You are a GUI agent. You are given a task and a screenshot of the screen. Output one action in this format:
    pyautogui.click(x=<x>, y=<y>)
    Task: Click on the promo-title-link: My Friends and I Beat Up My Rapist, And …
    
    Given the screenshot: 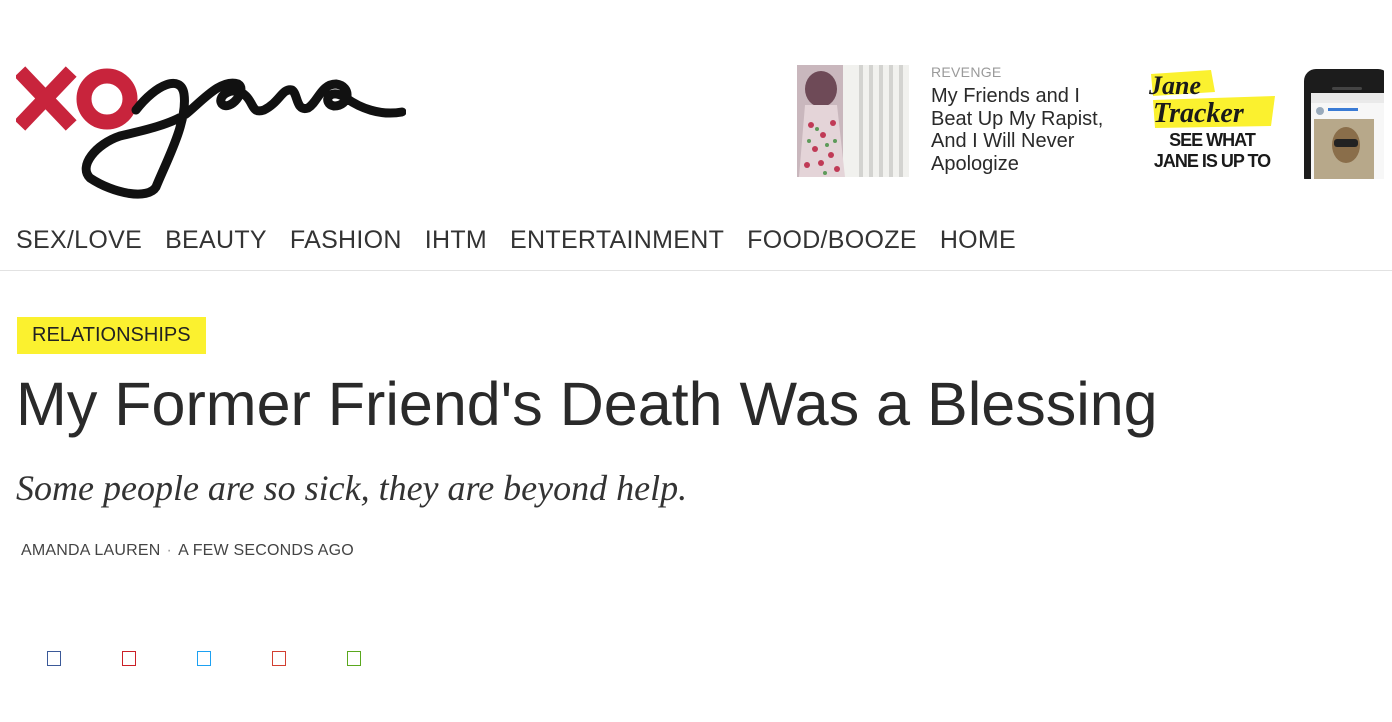 What is the action you would take?
    pyautogui.click(x=1026, y=130)
    